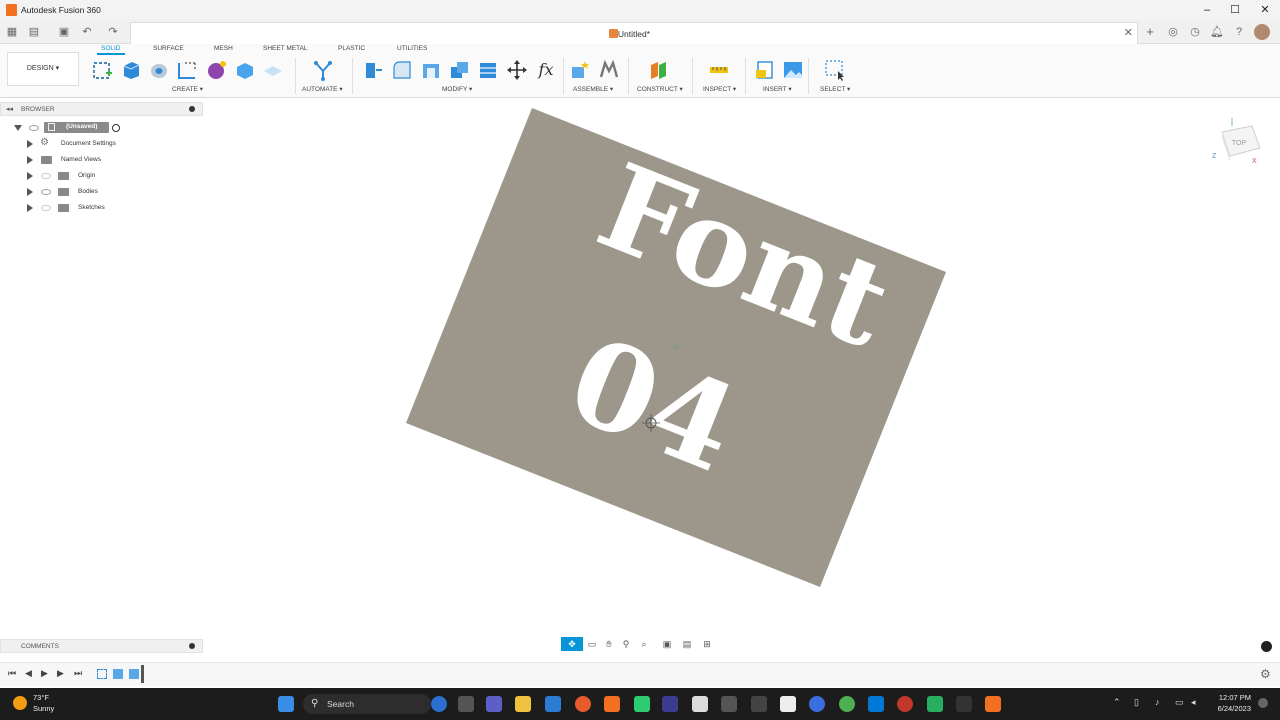 The image size is (1280, 720). Describe the element at coordinates (187, 70) in the screenshot. I see `sweep-icon` at that location.